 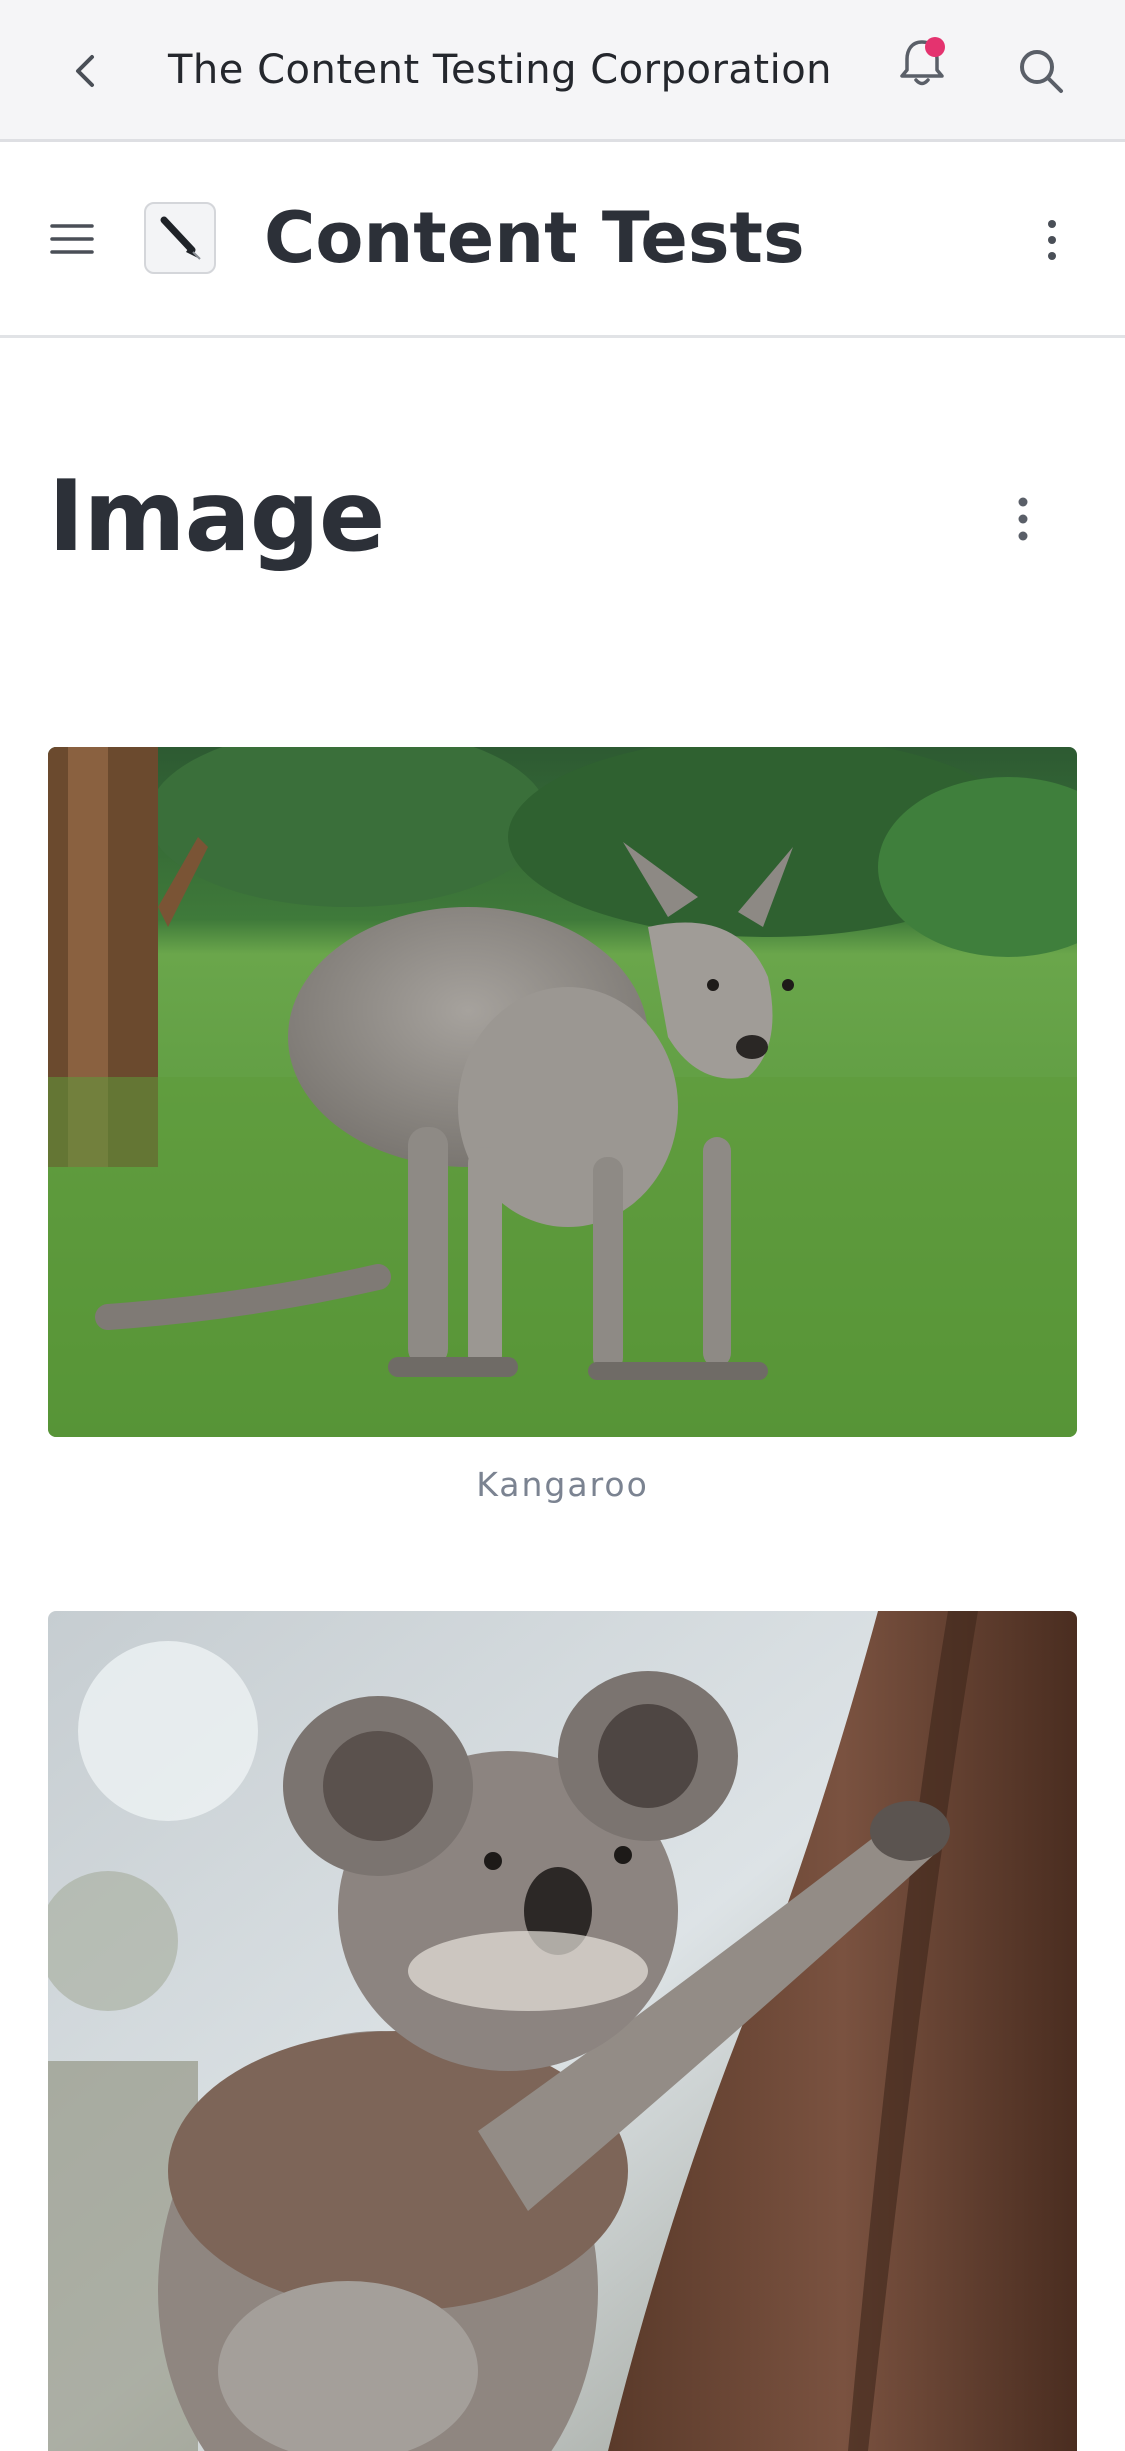 I want to click on search-icon, so click(x=1041, y=71).